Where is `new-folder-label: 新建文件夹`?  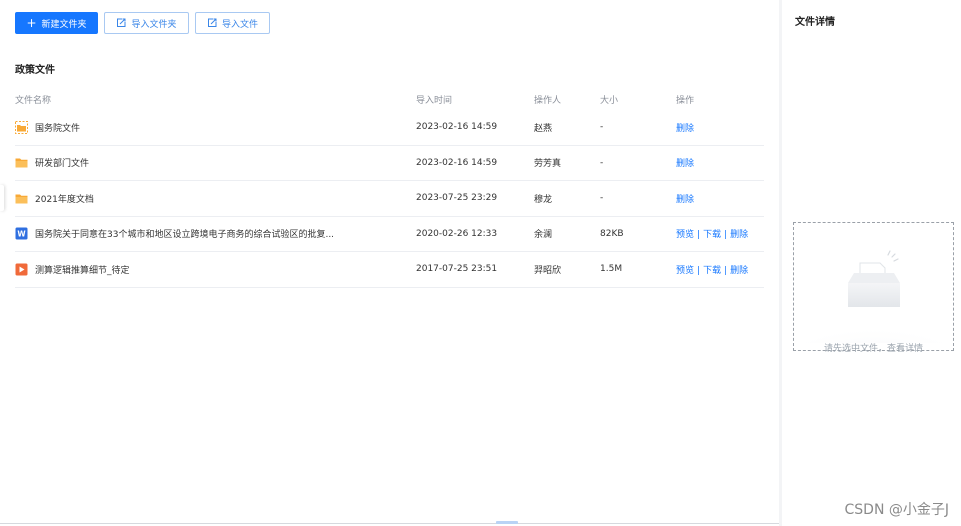
new-folder-label: 新建文件夹 is located at coordinates (64, 24).